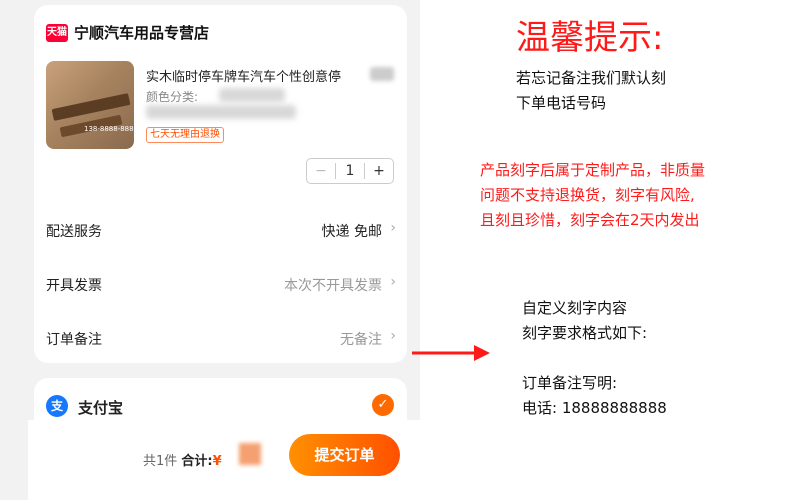 This screenshot has height=500, width=790. Describe the element at coordinates (74, 340) in the screenshot. I see `order-note-label: 订单备注` at that location.